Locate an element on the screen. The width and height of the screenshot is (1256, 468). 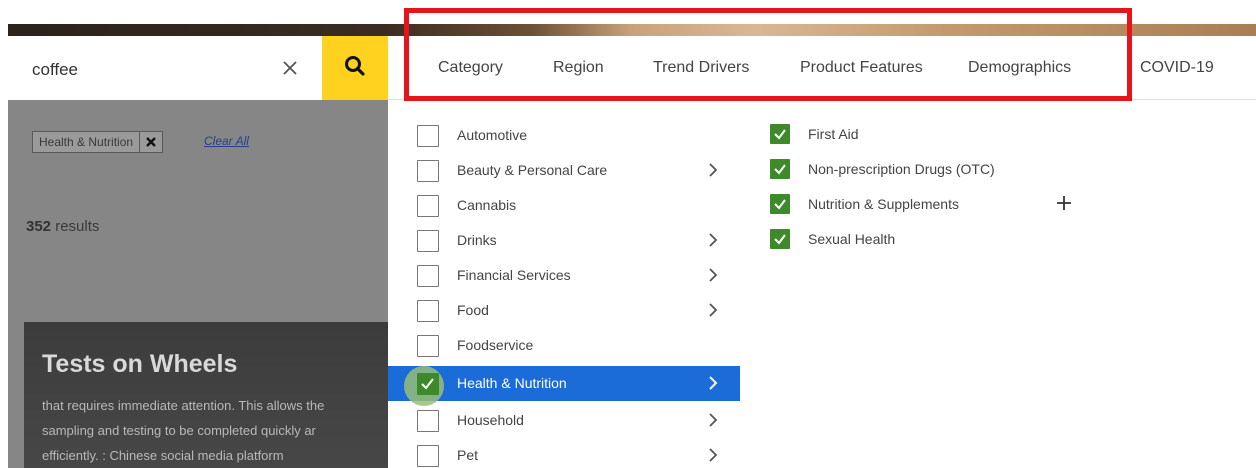
subcategory-label: Sexual Health is located at coordinates (852, 239).